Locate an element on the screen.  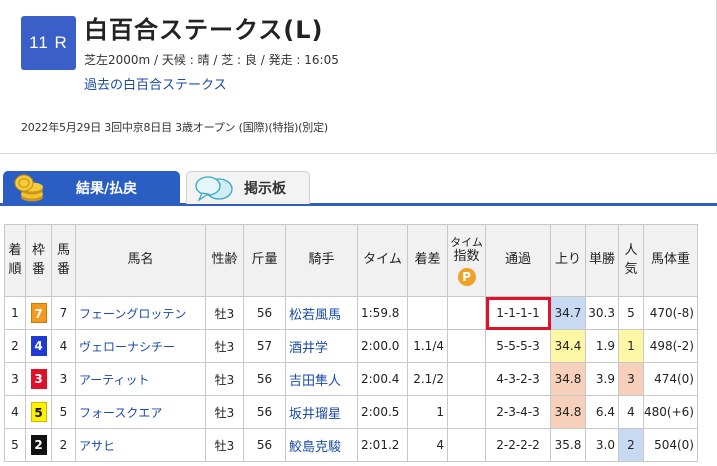
jockey-link: 松若風馬 is located at coordinates (321, 313).